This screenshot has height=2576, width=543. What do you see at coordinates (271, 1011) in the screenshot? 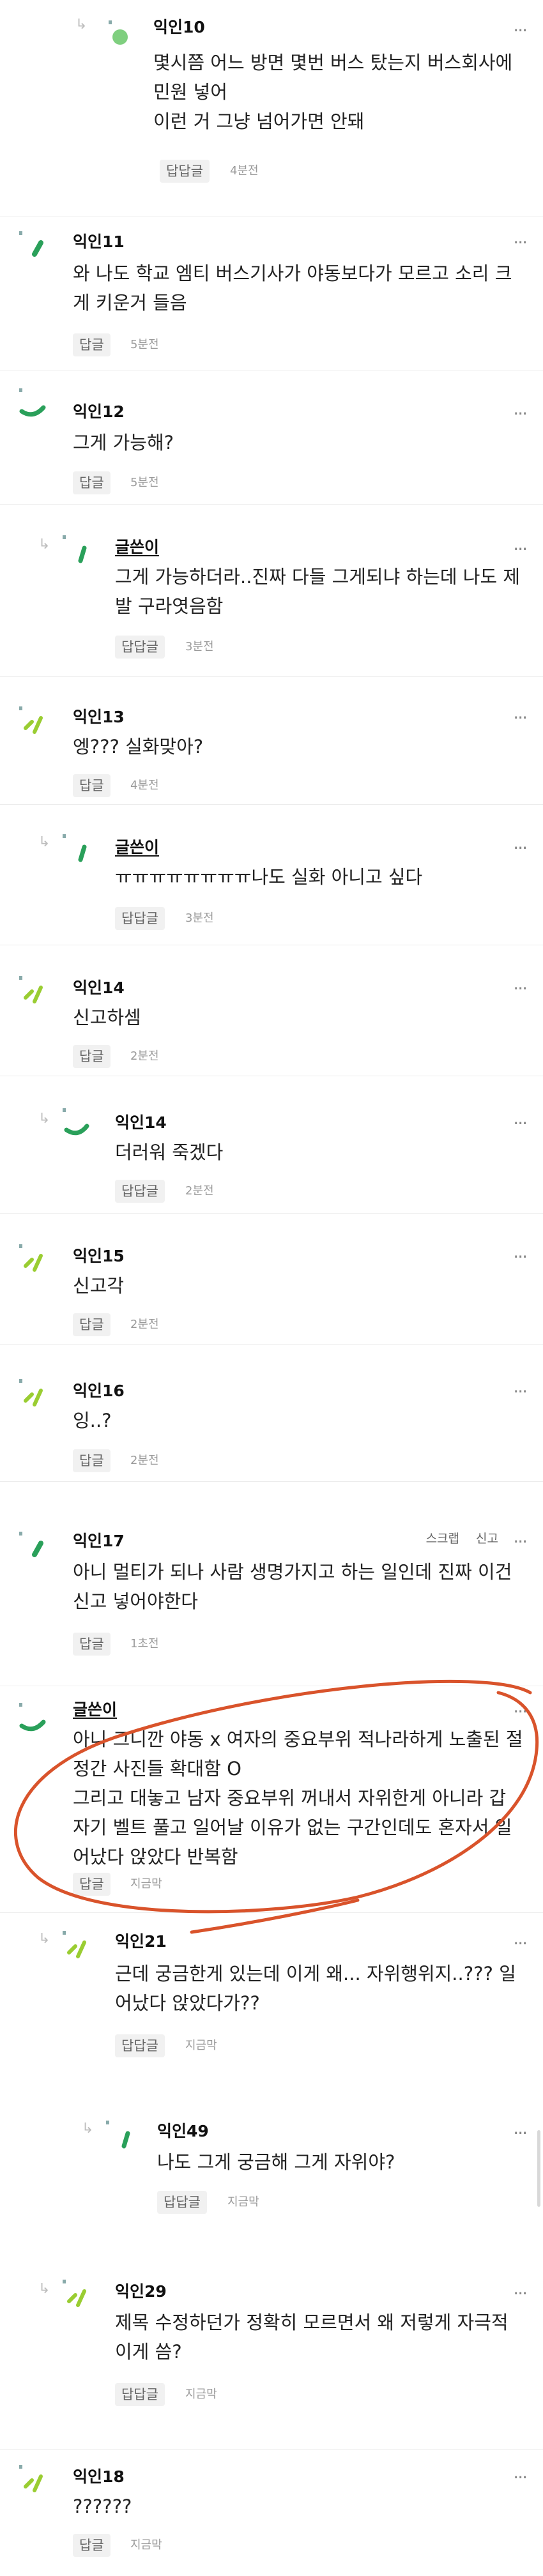
I see `comment-item: 익인14 신고하셈 답글 2분전 ···` at bounding box center [271, 1011].